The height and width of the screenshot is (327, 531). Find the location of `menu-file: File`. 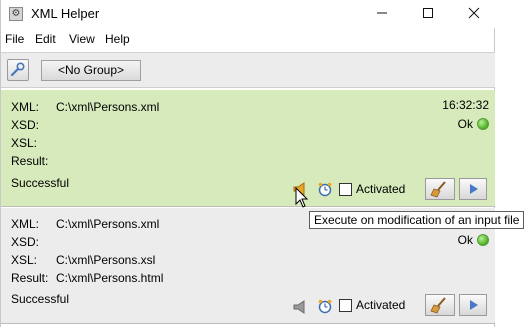

menu-file: File is located at coordinates (14, 39).